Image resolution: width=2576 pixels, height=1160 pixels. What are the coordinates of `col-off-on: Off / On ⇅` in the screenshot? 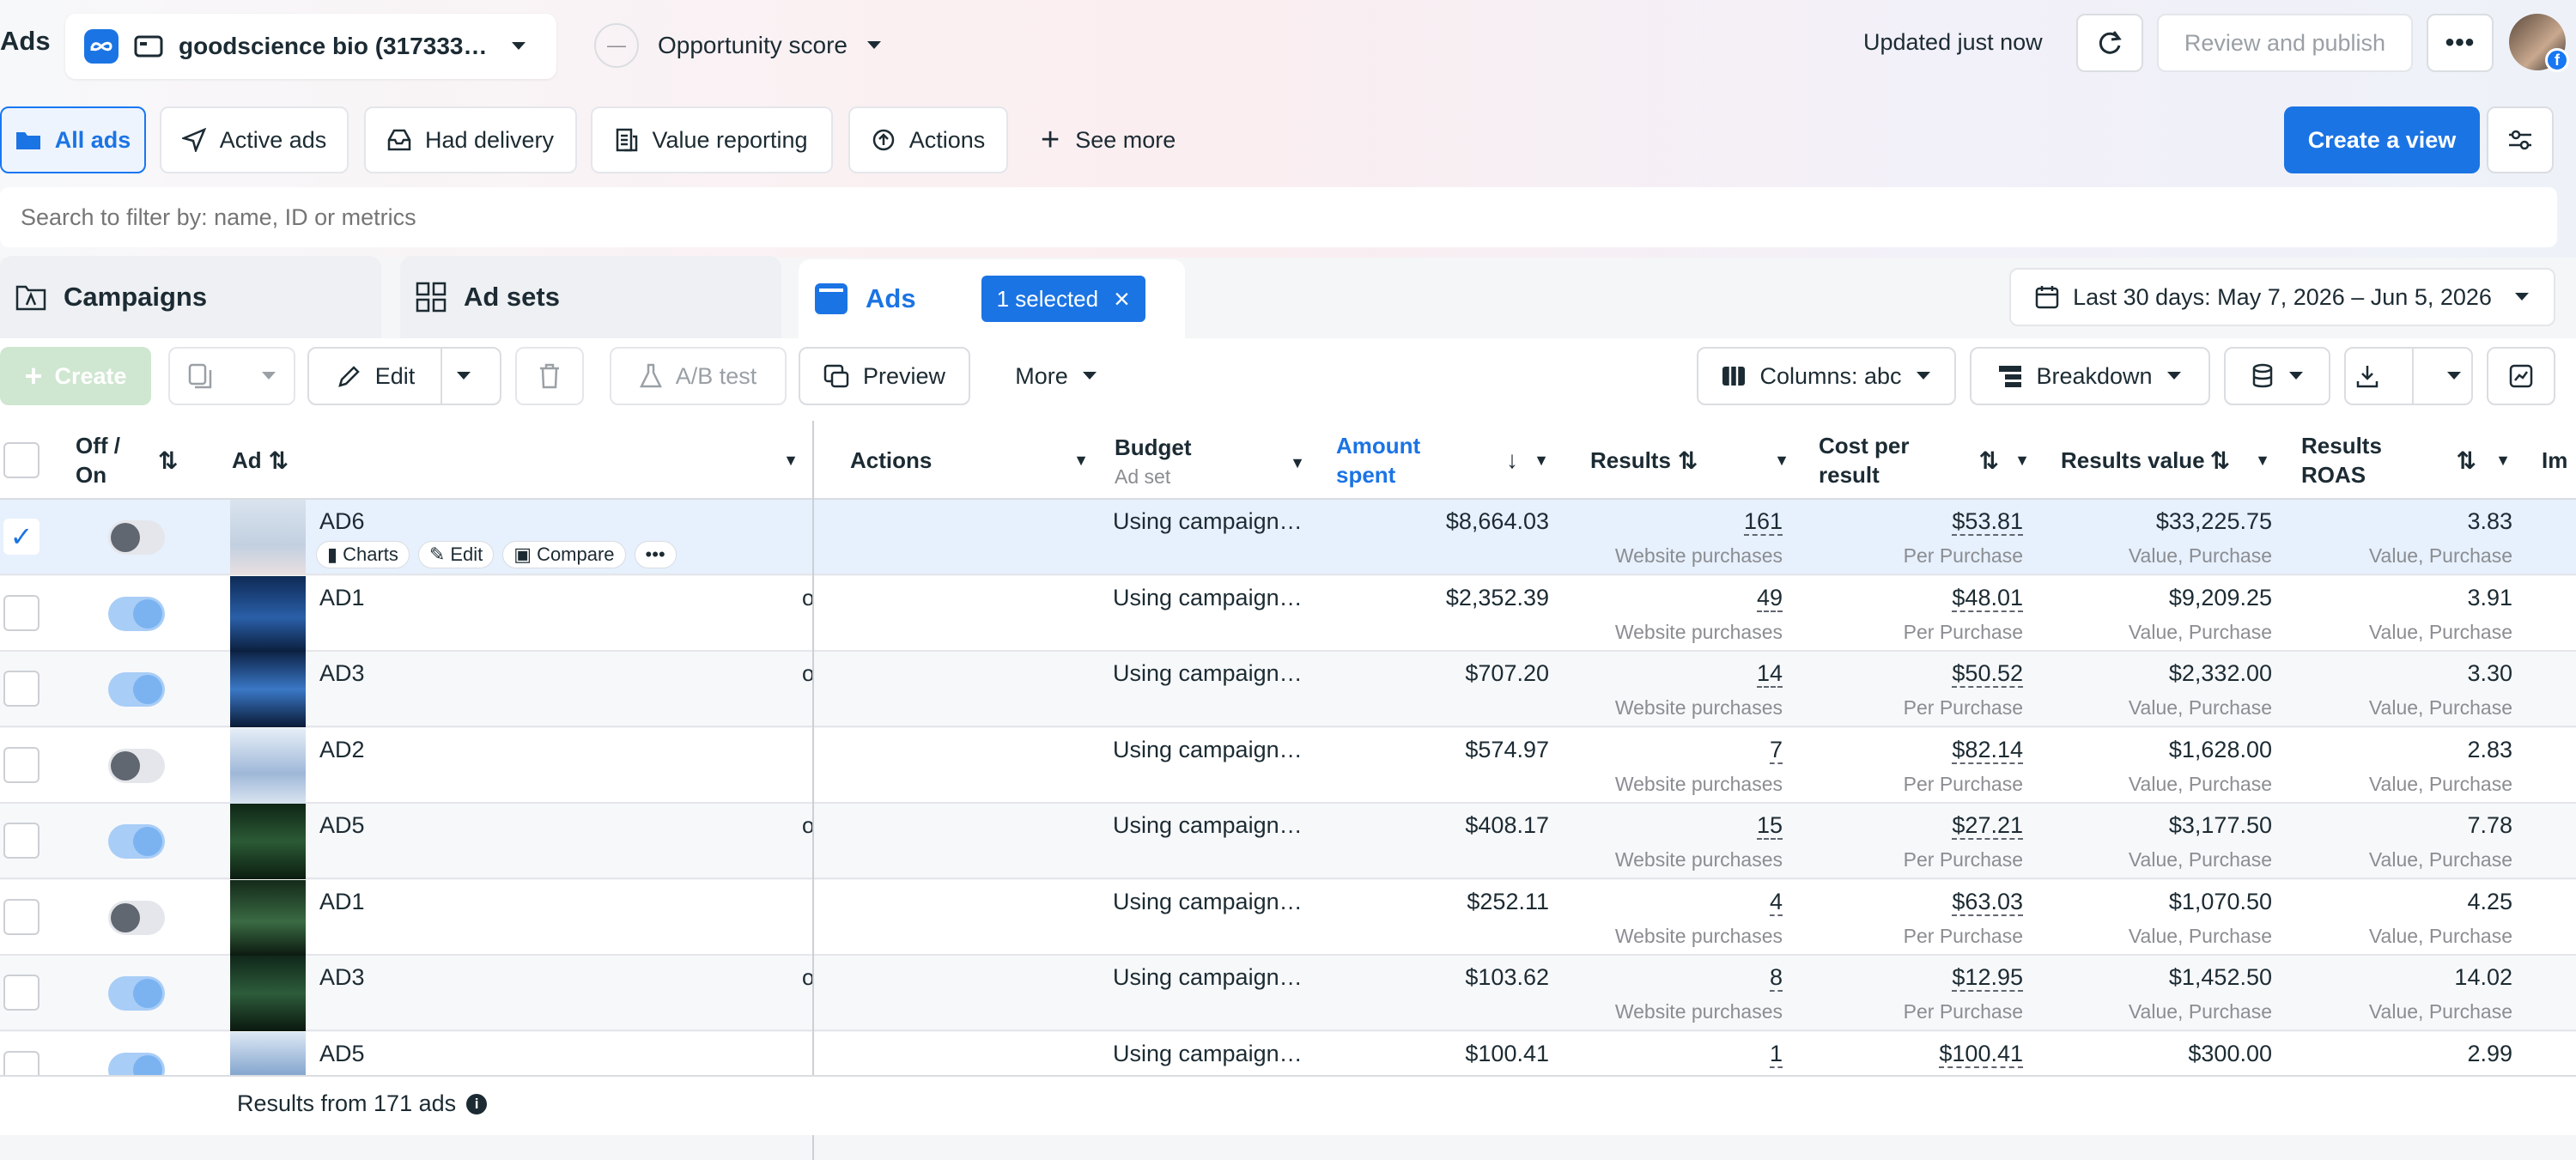 It's located at (144, 460).